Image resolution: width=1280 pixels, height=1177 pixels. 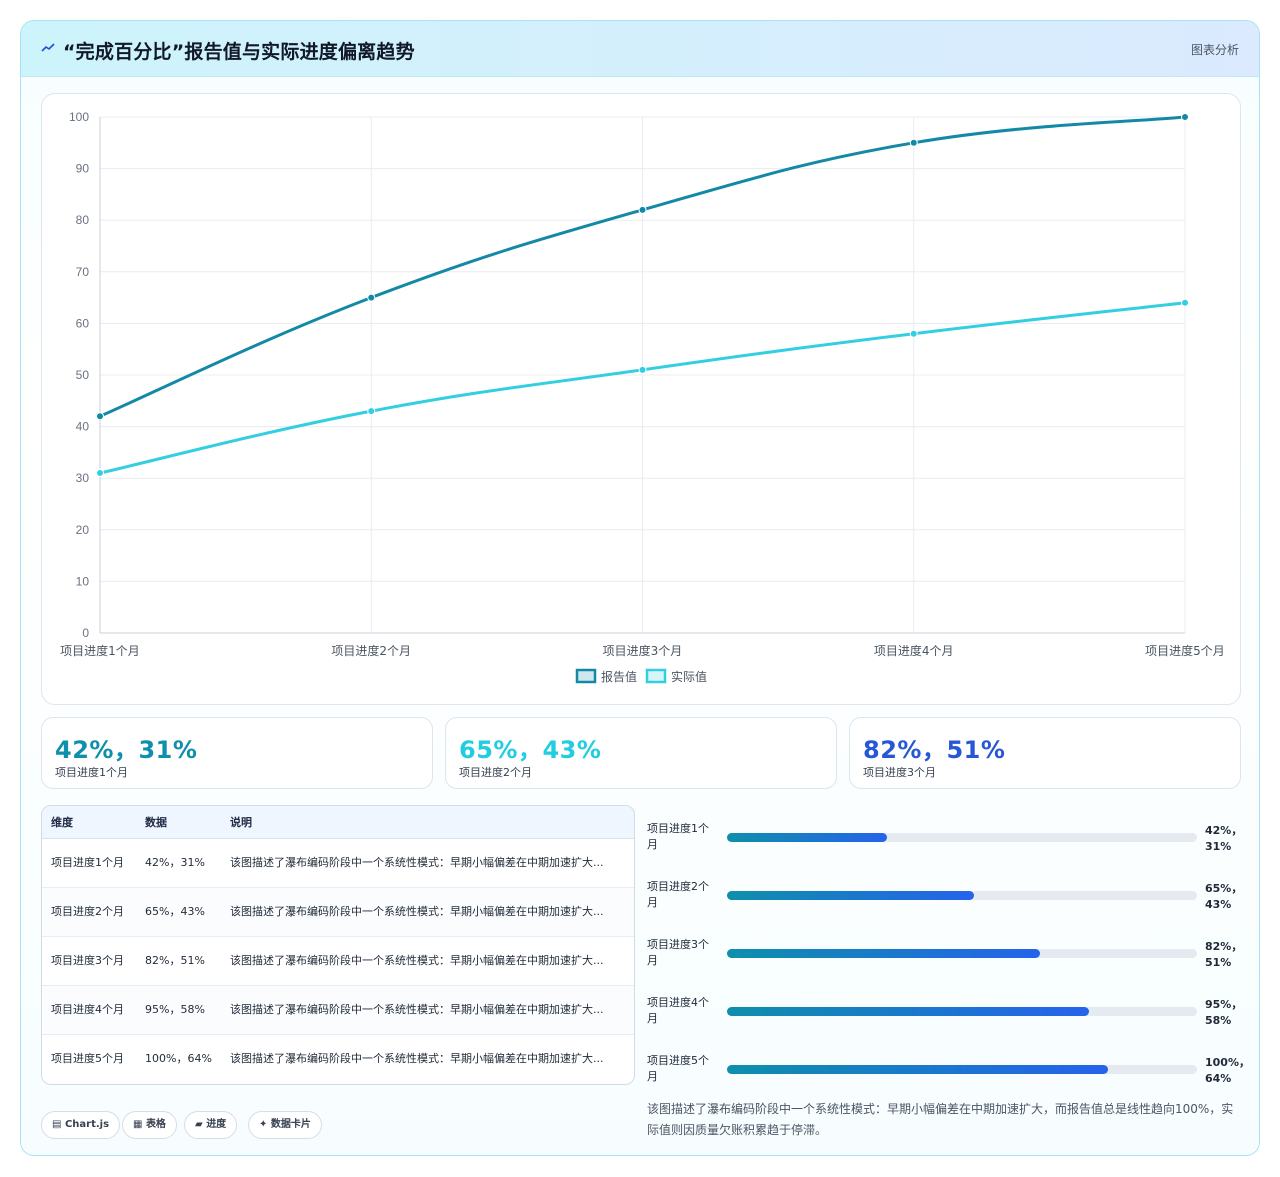 What do you see at coordinates (199, 1124) in the screenshot?
I see `progress-icon: ▰` at bounding box center [199, 1124].